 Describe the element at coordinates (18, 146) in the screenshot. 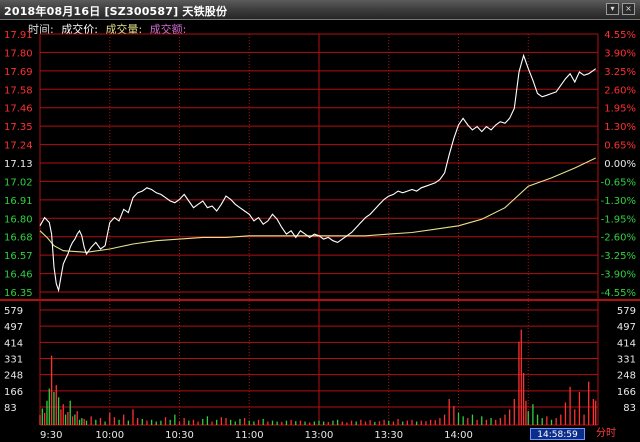

I see `price-tick-label: 17.24` at that location.